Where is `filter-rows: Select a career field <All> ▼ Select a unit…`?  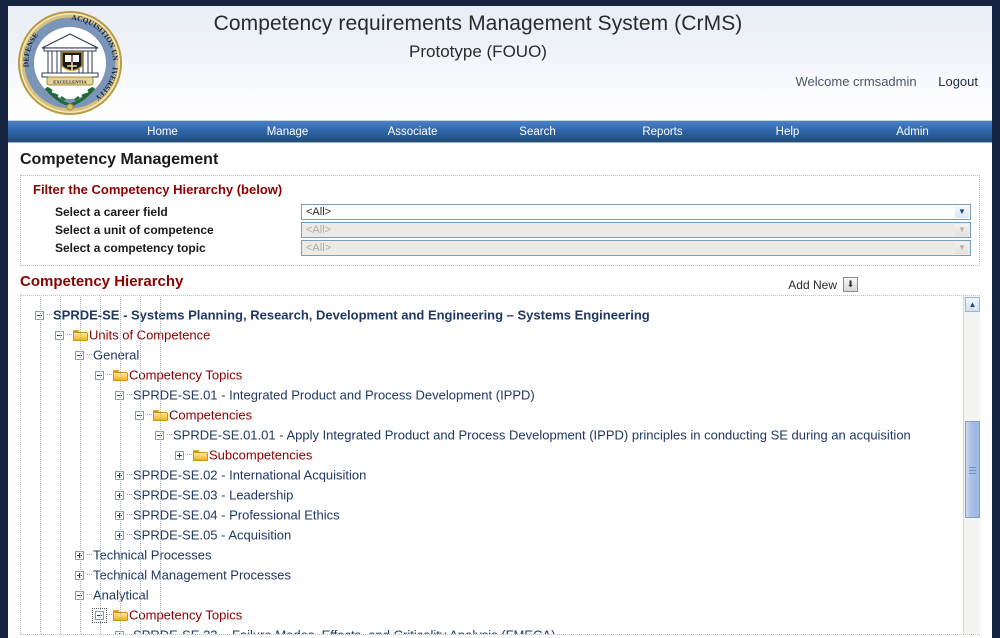
filter-rows: Select a career field <All> ▼ Select a unit… is located at coordinates (500, 230).